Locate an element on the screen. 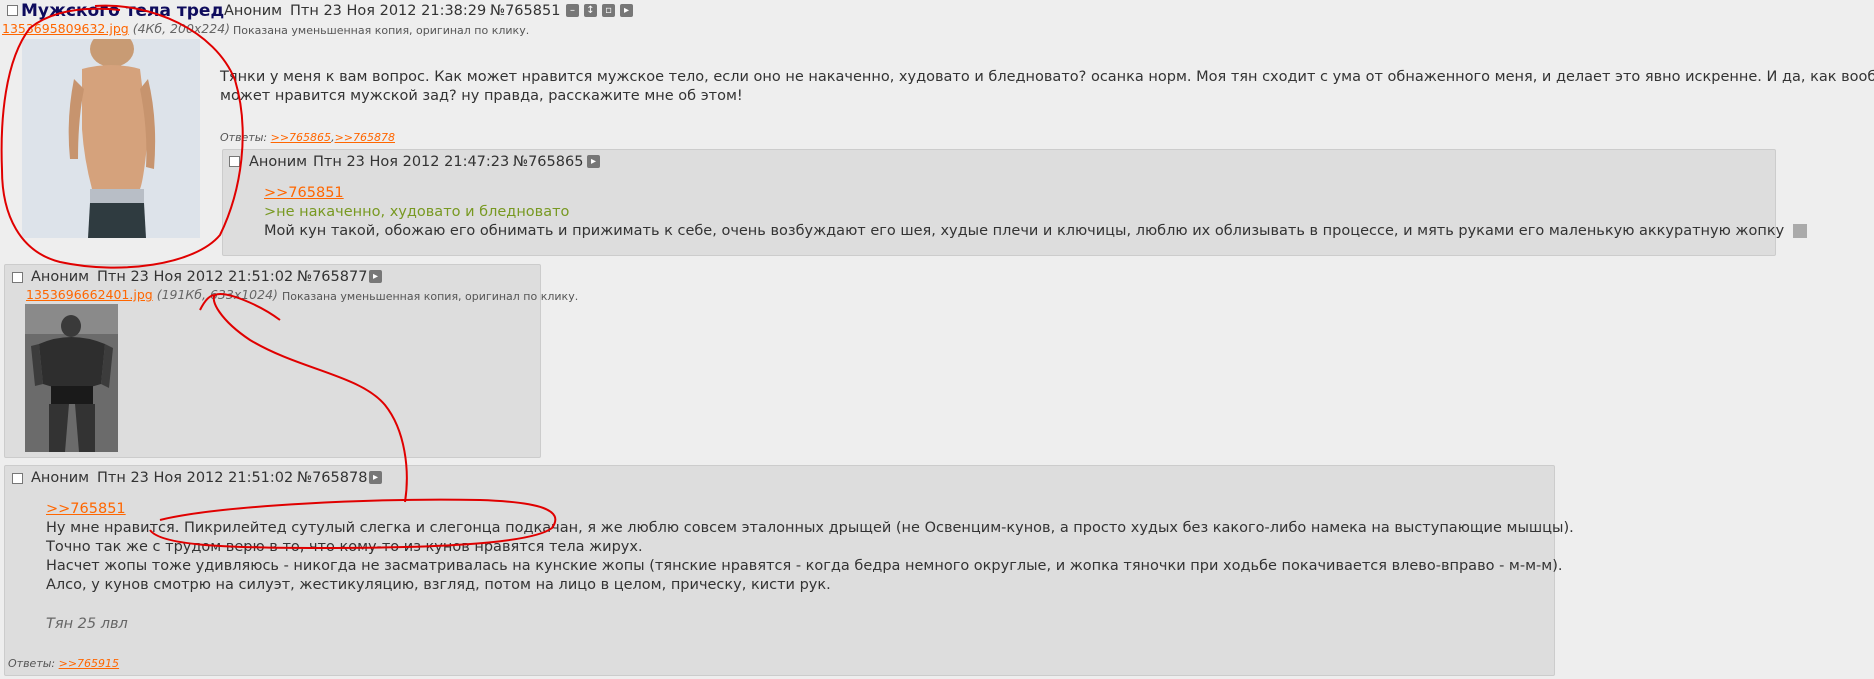 The width and height of the screenshot is (1874, 679). updown-icon: ↕ is located at coordinates (590, 10).